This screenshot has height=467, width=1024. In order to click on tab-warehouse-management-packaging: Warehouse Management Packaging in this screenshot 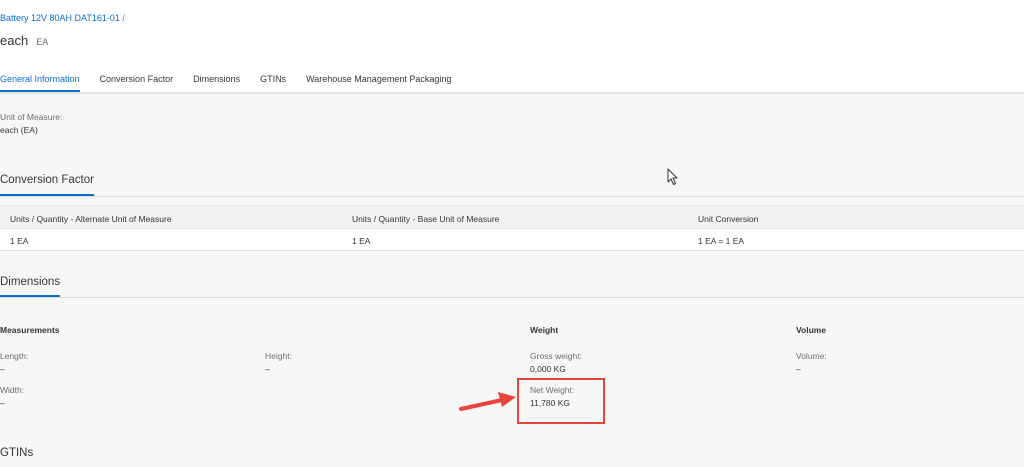, I will do `click(378, 81)`.